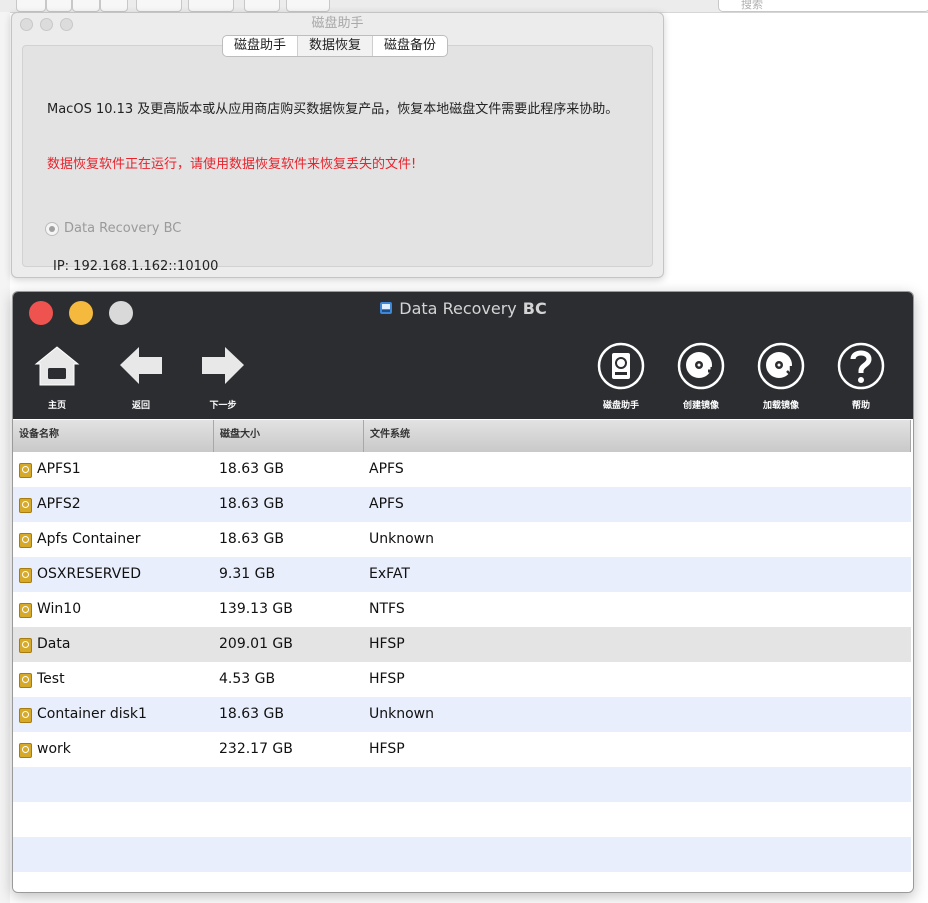 The image size is (928, 903). I want to click on radio-indicator, so click(52, 228).